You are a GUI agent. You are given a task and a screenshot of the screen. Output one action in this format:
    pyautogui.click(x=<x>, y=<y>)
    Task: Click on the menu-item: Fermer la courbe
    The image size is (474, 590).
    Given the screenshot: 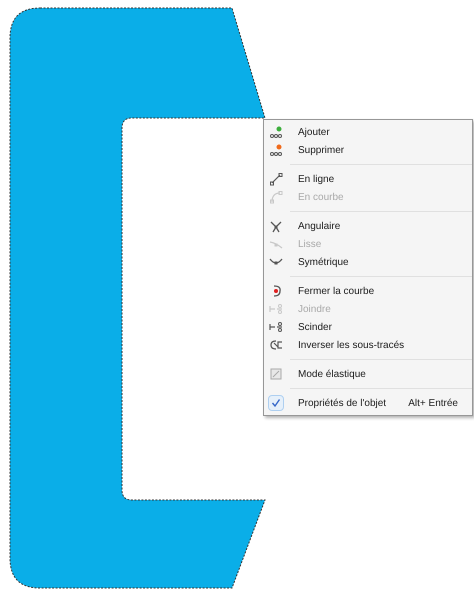 What is the action you would take?
    pyautogui.click(x=368, y=291)
    